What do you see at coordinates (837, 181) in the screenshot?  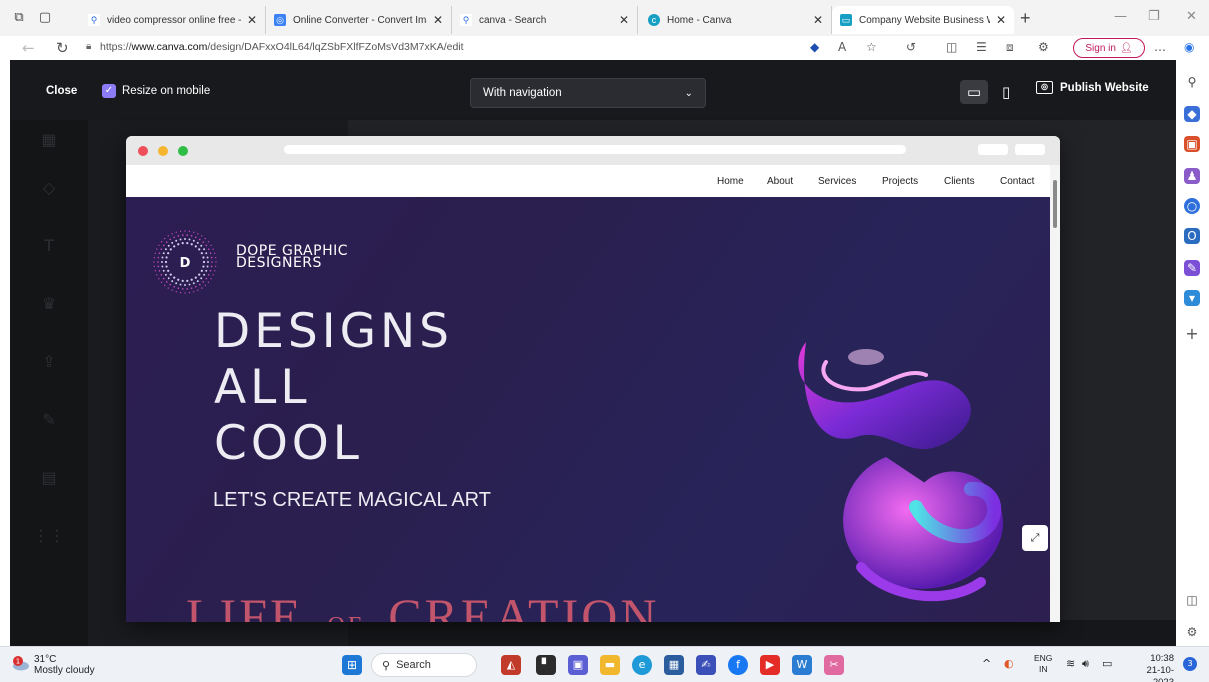 I see `site-nav-services: Services` at bounding box center [837, 181].